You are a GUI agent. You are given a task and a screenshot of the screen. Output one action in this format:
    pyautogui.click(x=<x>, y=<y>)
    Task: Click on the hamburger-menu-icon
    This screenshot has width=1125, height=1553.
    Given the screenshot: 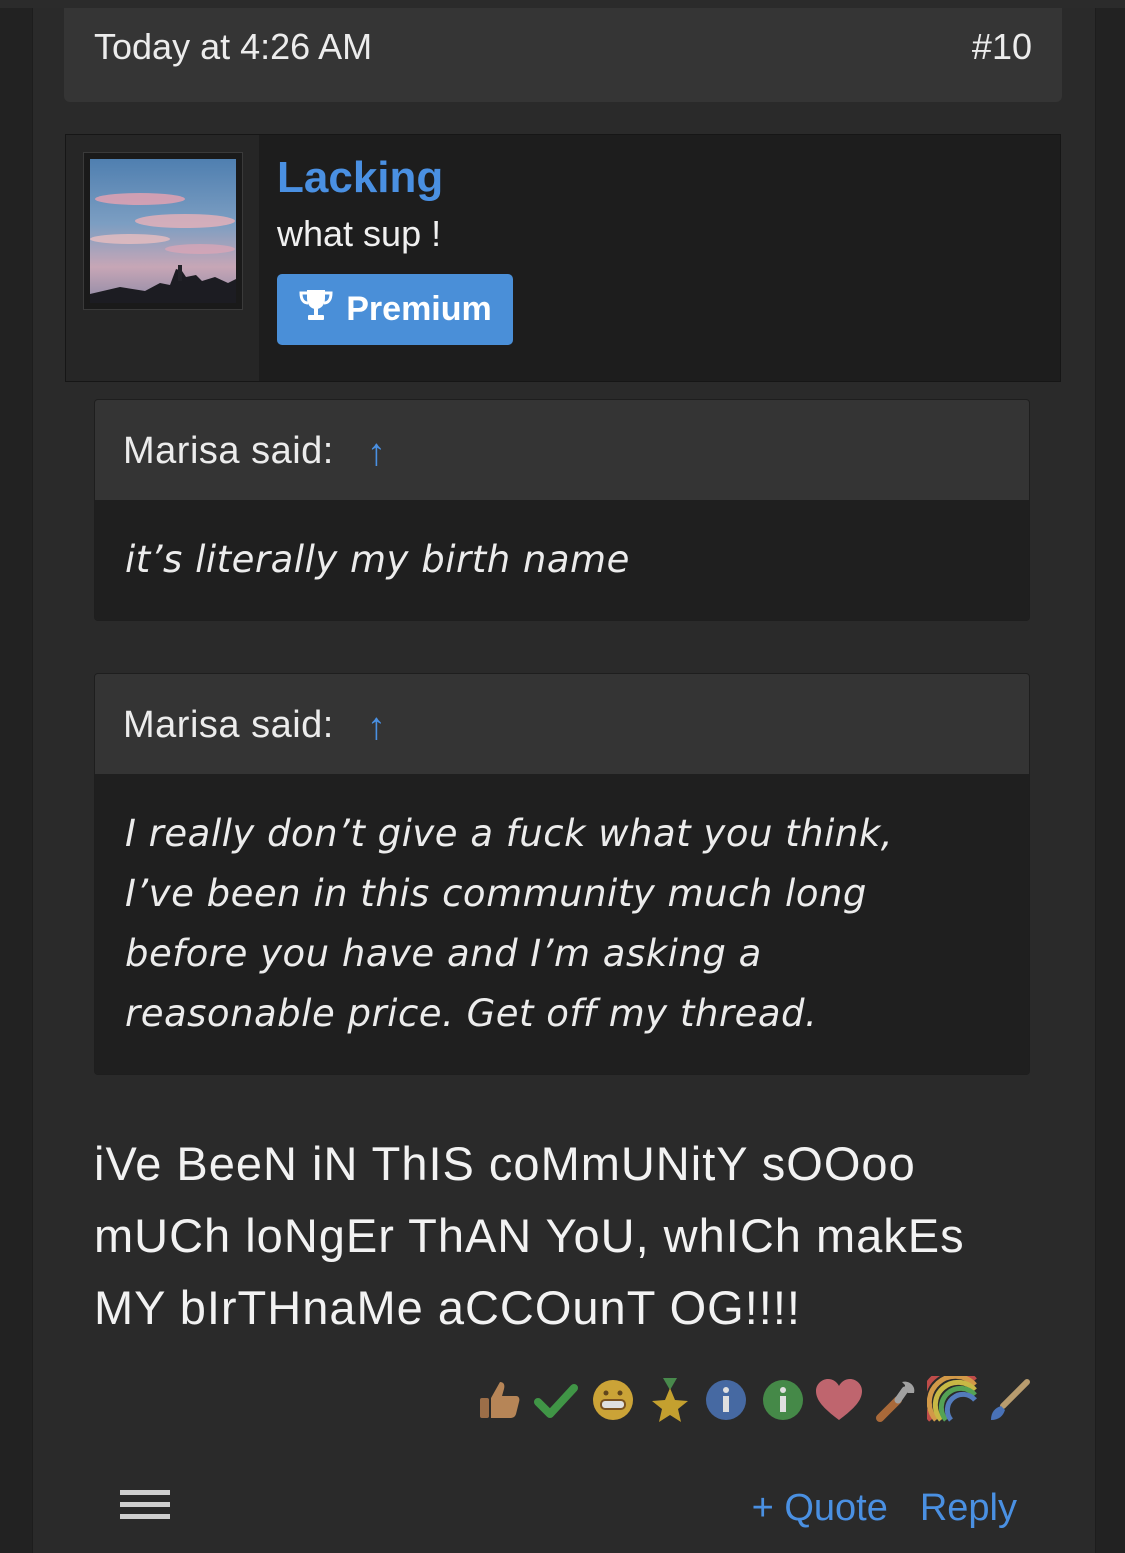 What is the action you would take?
    pyautogui.click(x=146, y=1509)
    